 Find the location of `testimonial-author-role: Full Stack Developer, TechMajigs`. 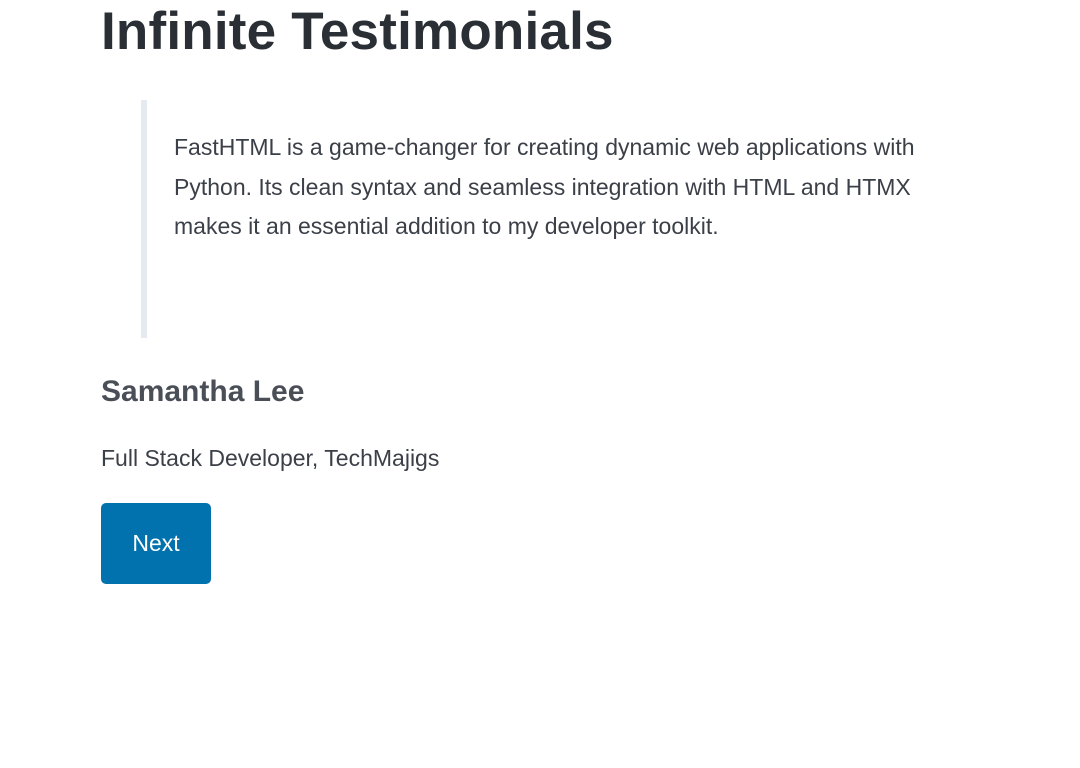

testimonial-author-role: Full Stack Developer, TechMajigs is located at coordinates (270, 458).